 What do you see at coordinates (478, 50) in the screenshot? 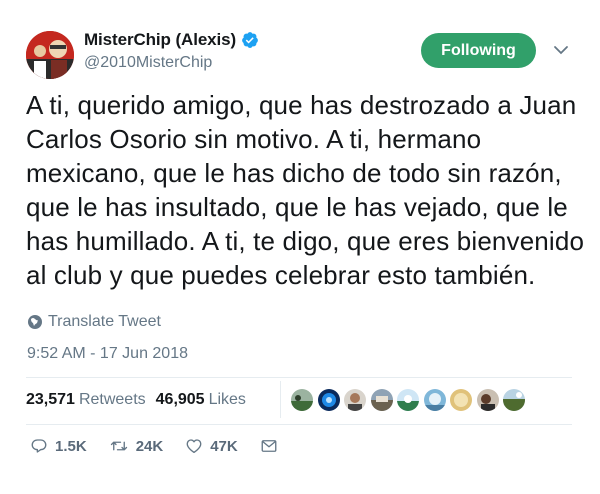
I see `following-button: Following` at bounding box center [478, 50].